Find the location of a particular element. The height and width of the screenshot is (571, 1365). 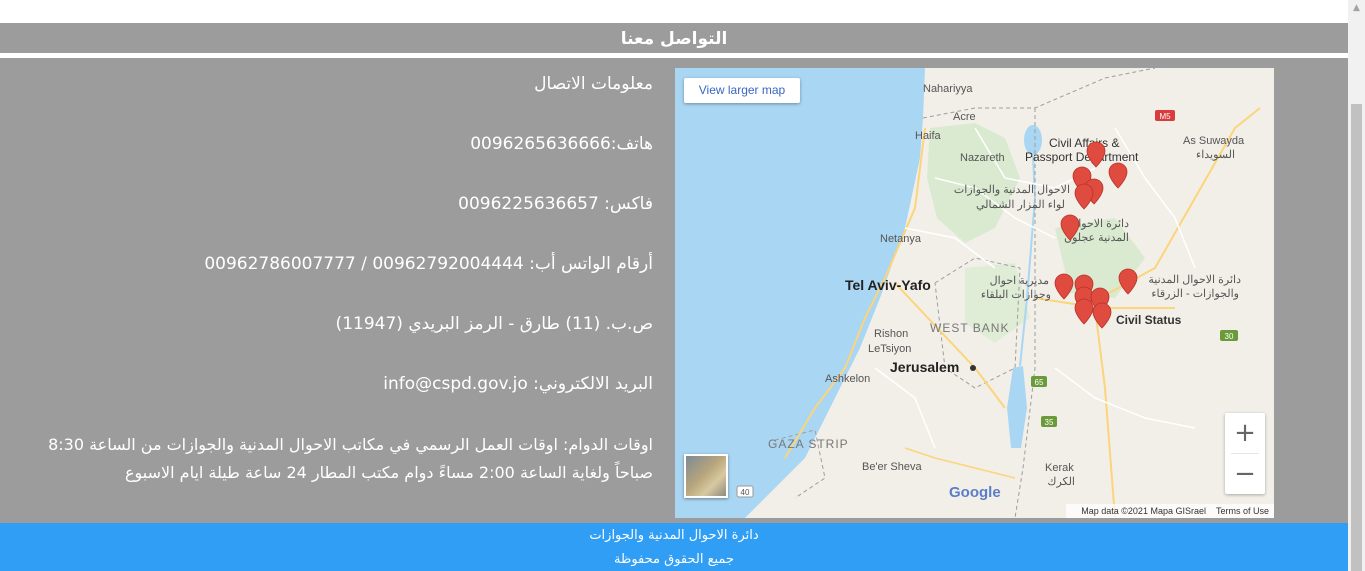

zoom-out-button: − is located at coordinates (1245, 474).